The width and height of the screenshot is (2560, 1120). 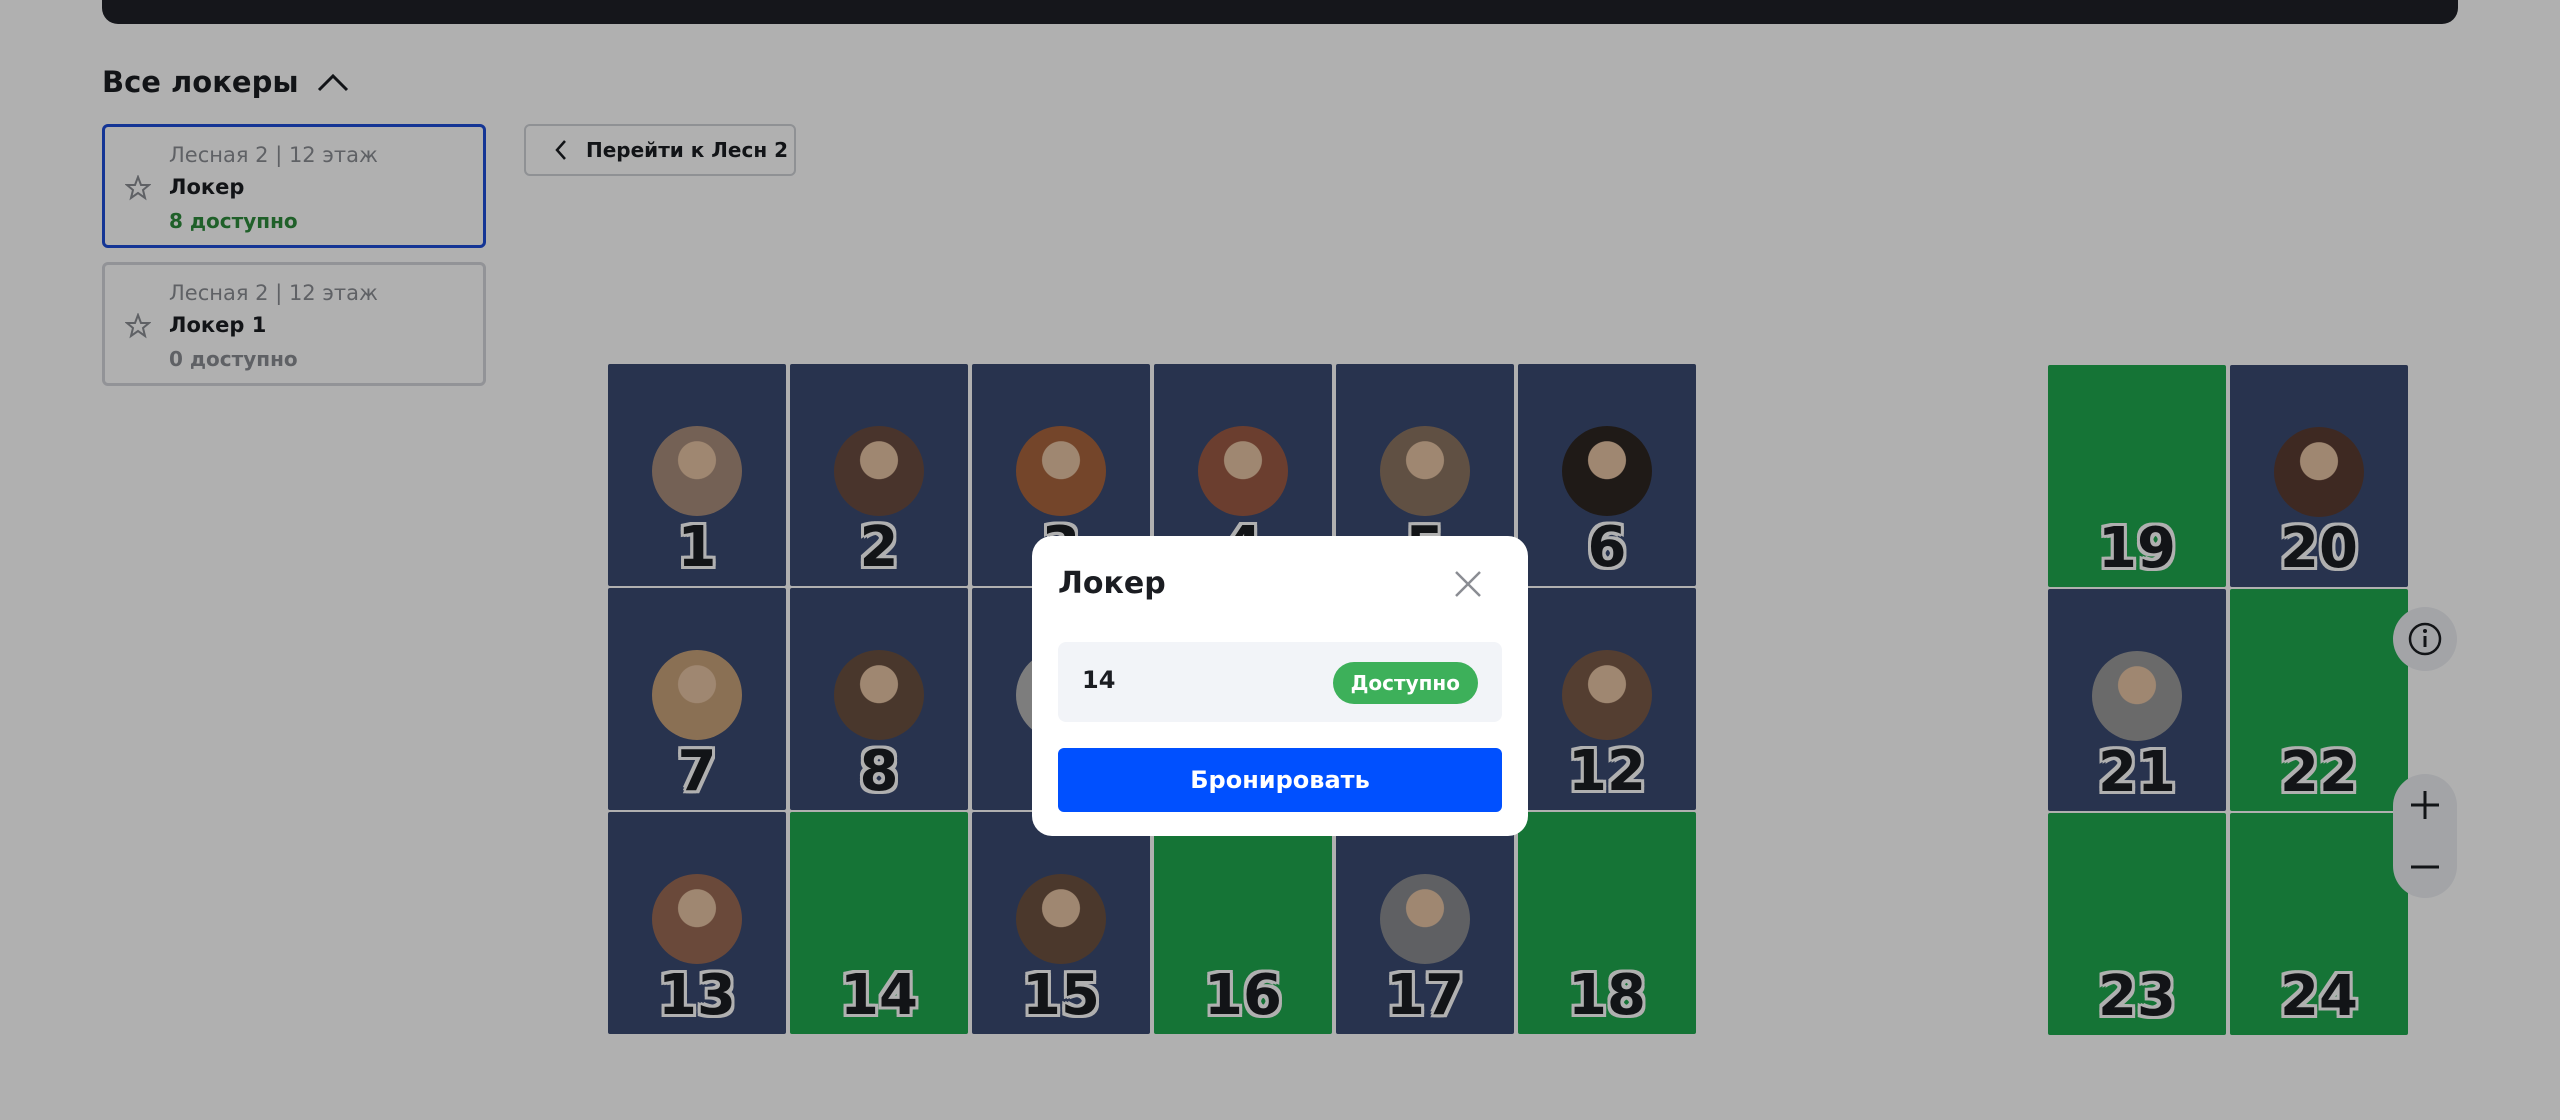 I want to click on book-button: Бронировать, so click(x=1280, y=780).